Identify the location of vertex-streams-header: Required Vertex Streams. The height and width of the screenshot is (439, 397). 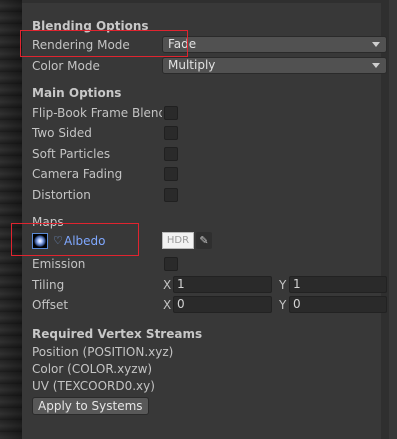
(117, 334).